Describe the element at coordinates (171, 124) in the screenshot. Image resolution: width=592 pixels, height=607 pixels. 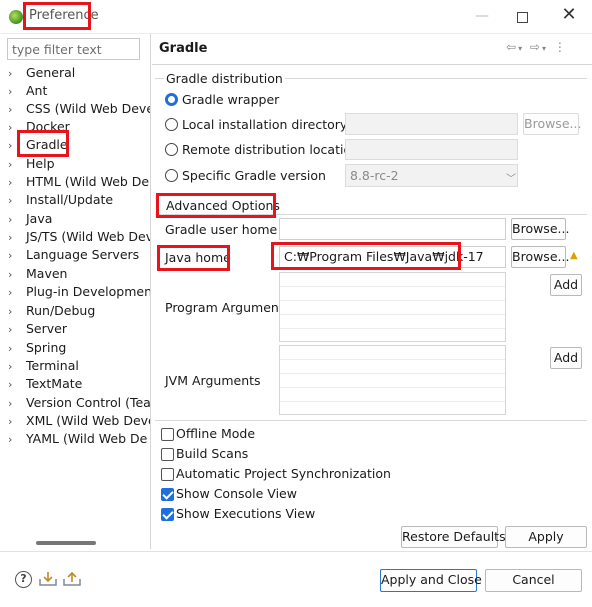
I see `radio-local-installation` at that location.